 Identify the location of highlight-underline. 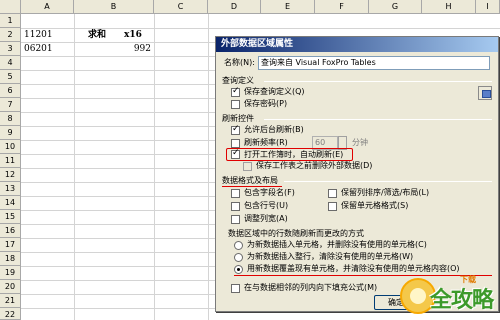
(252, 186).